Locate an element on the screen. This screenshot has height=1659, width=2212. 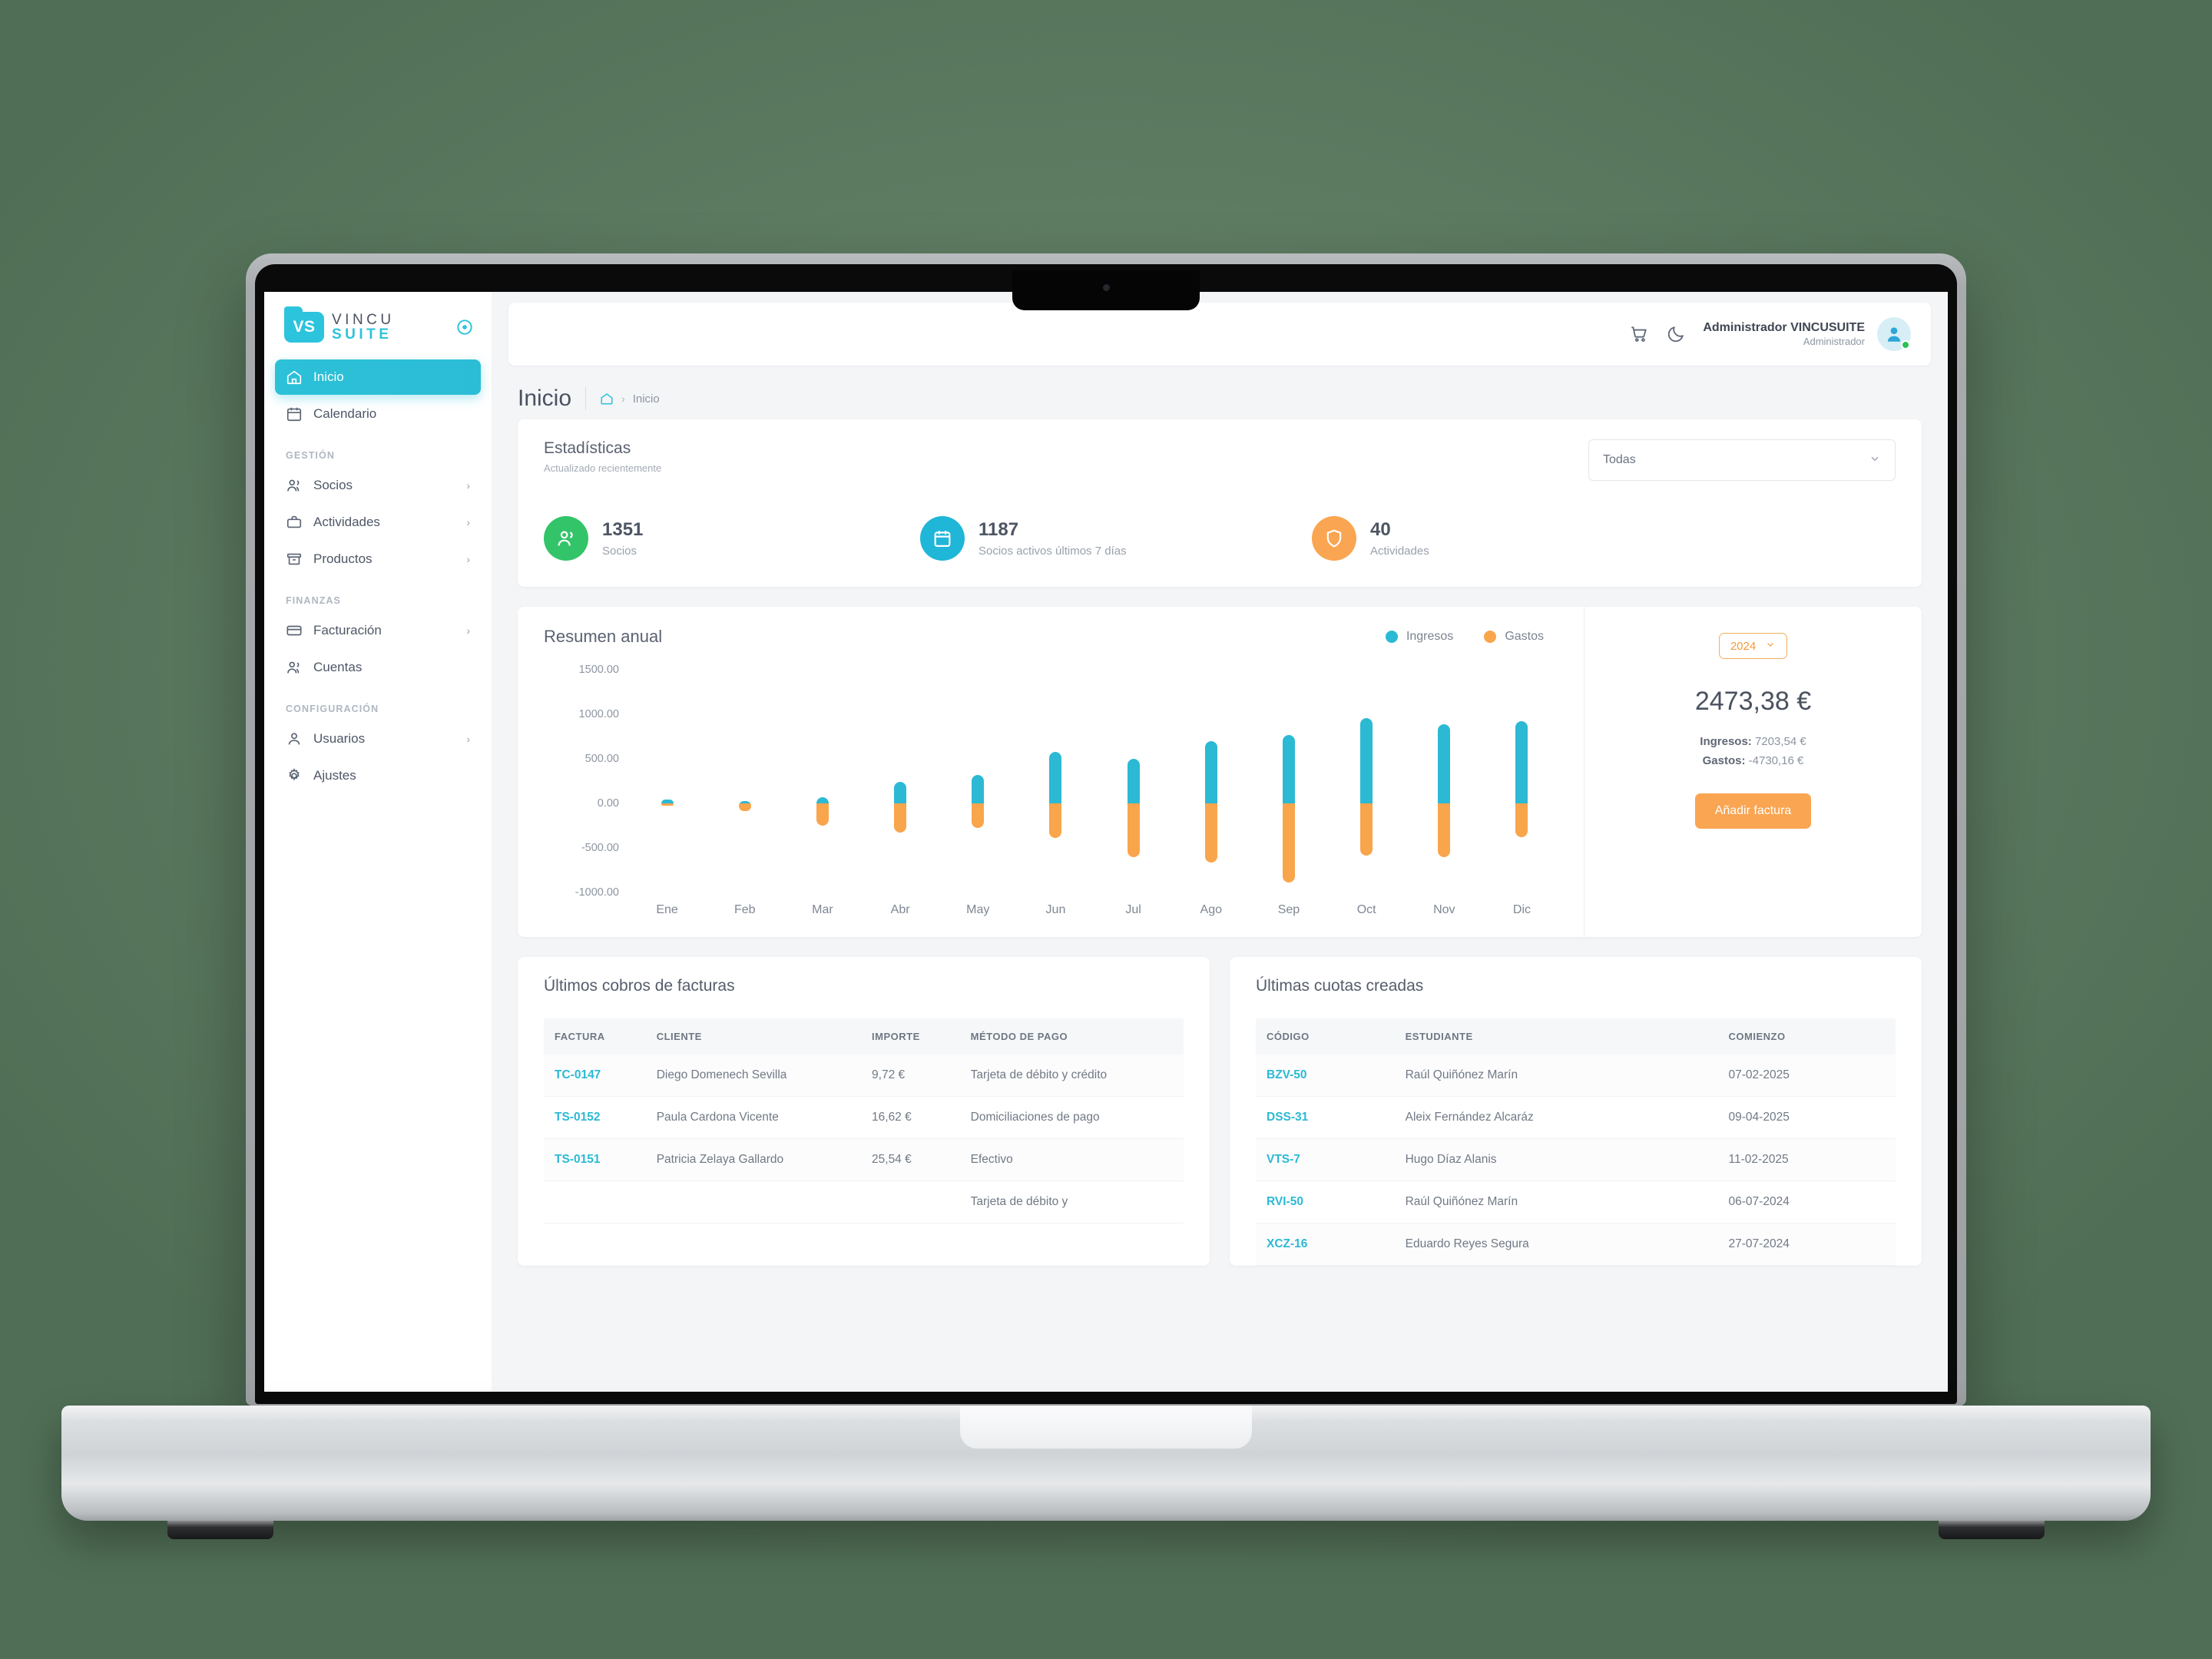
x-axis-label: Feb is located at coordinates (744, 909).